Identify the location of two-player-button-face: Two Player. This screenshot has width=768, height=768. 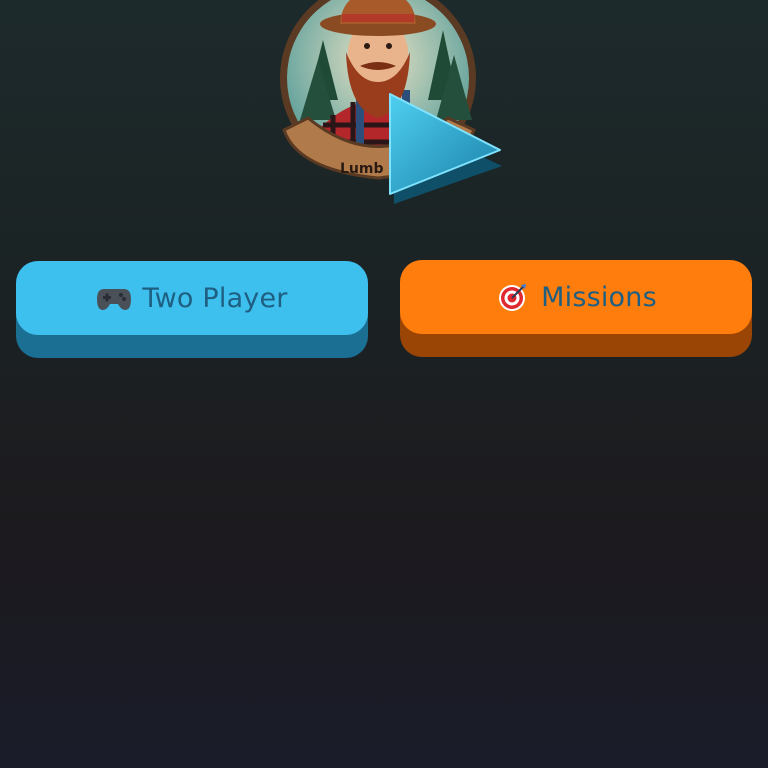
(192, 298).